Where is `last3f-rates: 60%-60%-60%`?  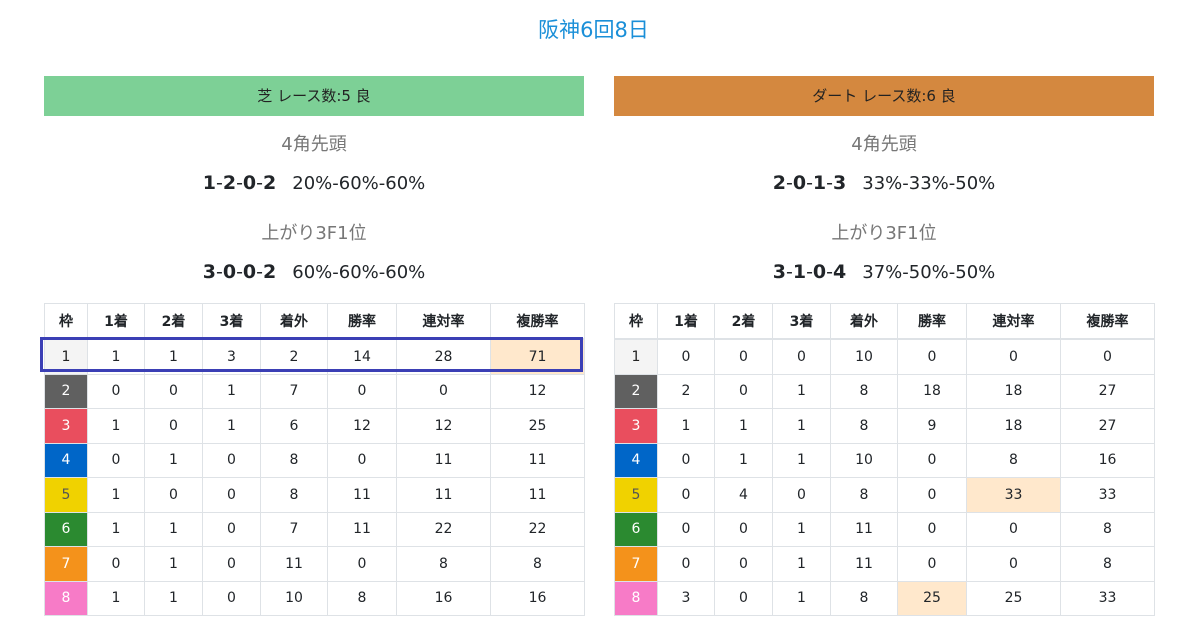 last3f-rates: 60%-60%-60% is located at coordinates (359, 272).